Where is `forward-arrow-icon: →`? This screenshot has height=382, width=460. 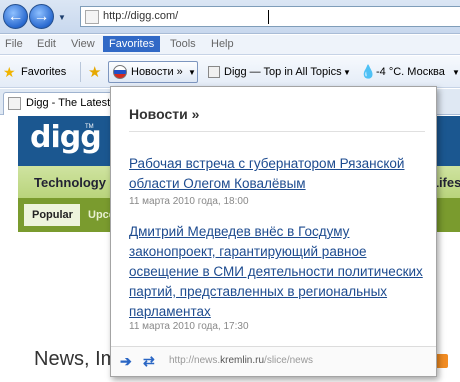
forward-arrow-icon: → is located at coordinates (41, 16).